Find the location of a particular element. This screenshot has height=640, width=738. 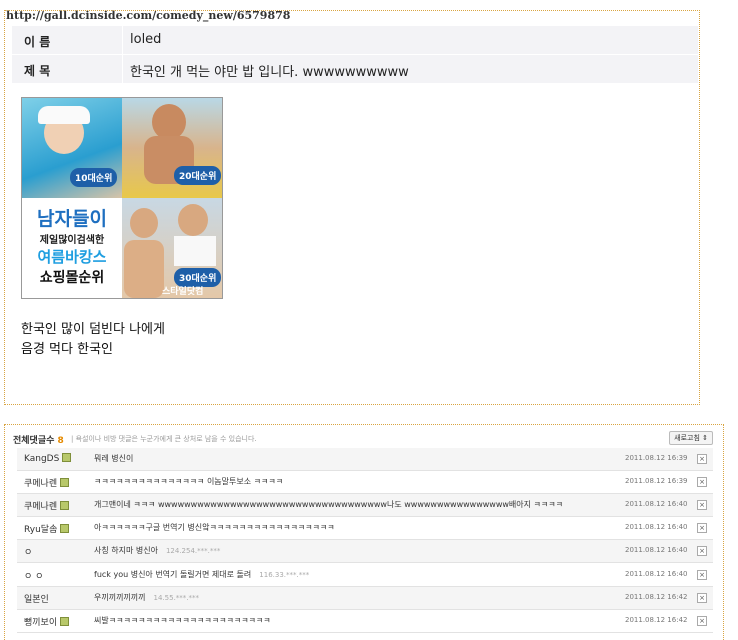

comment-author: ㅇ is located at coordinates (28, 551).